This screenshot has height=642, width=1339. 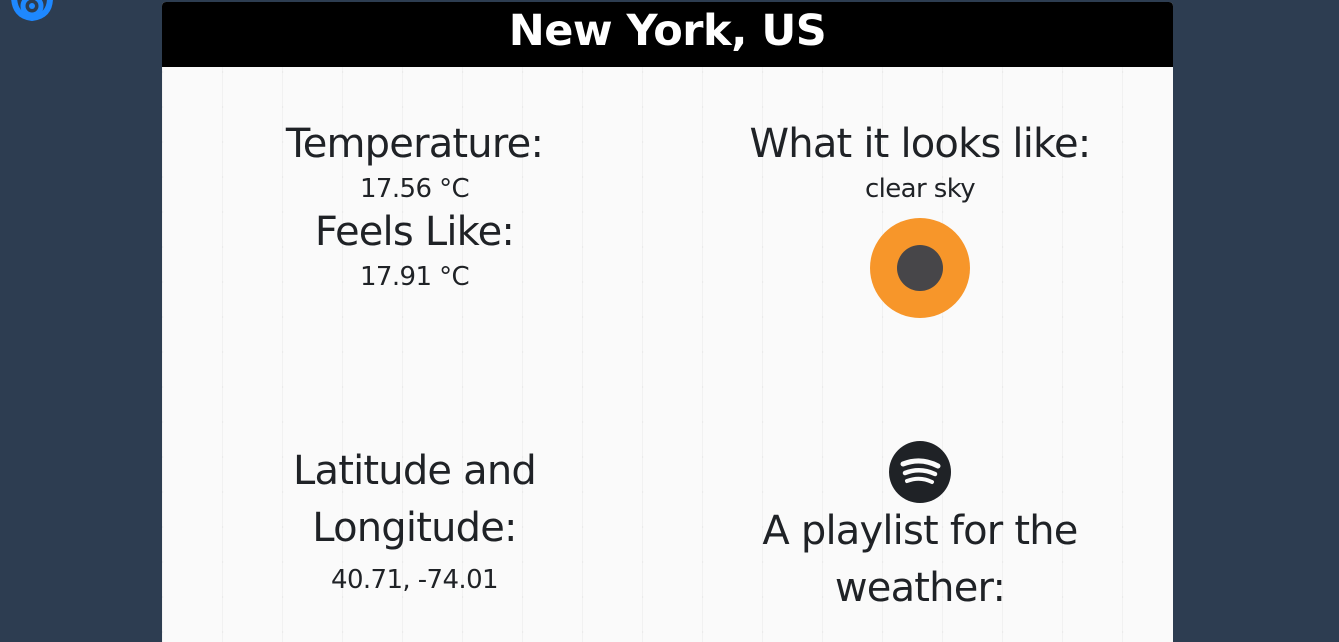 I want to click on coordinates-label-line1: Latitude and, so click(x=415, y=471).